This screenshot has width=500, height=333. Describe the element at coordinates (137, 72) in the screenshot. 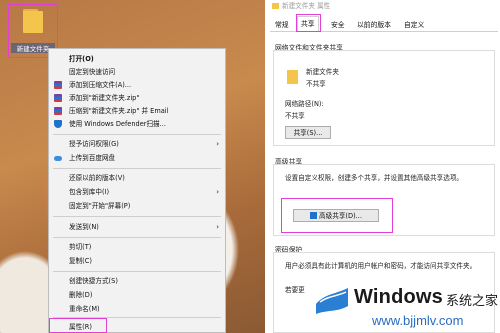

I see `menu-item-pin-quick-access: 固定到快速访问` at that location.